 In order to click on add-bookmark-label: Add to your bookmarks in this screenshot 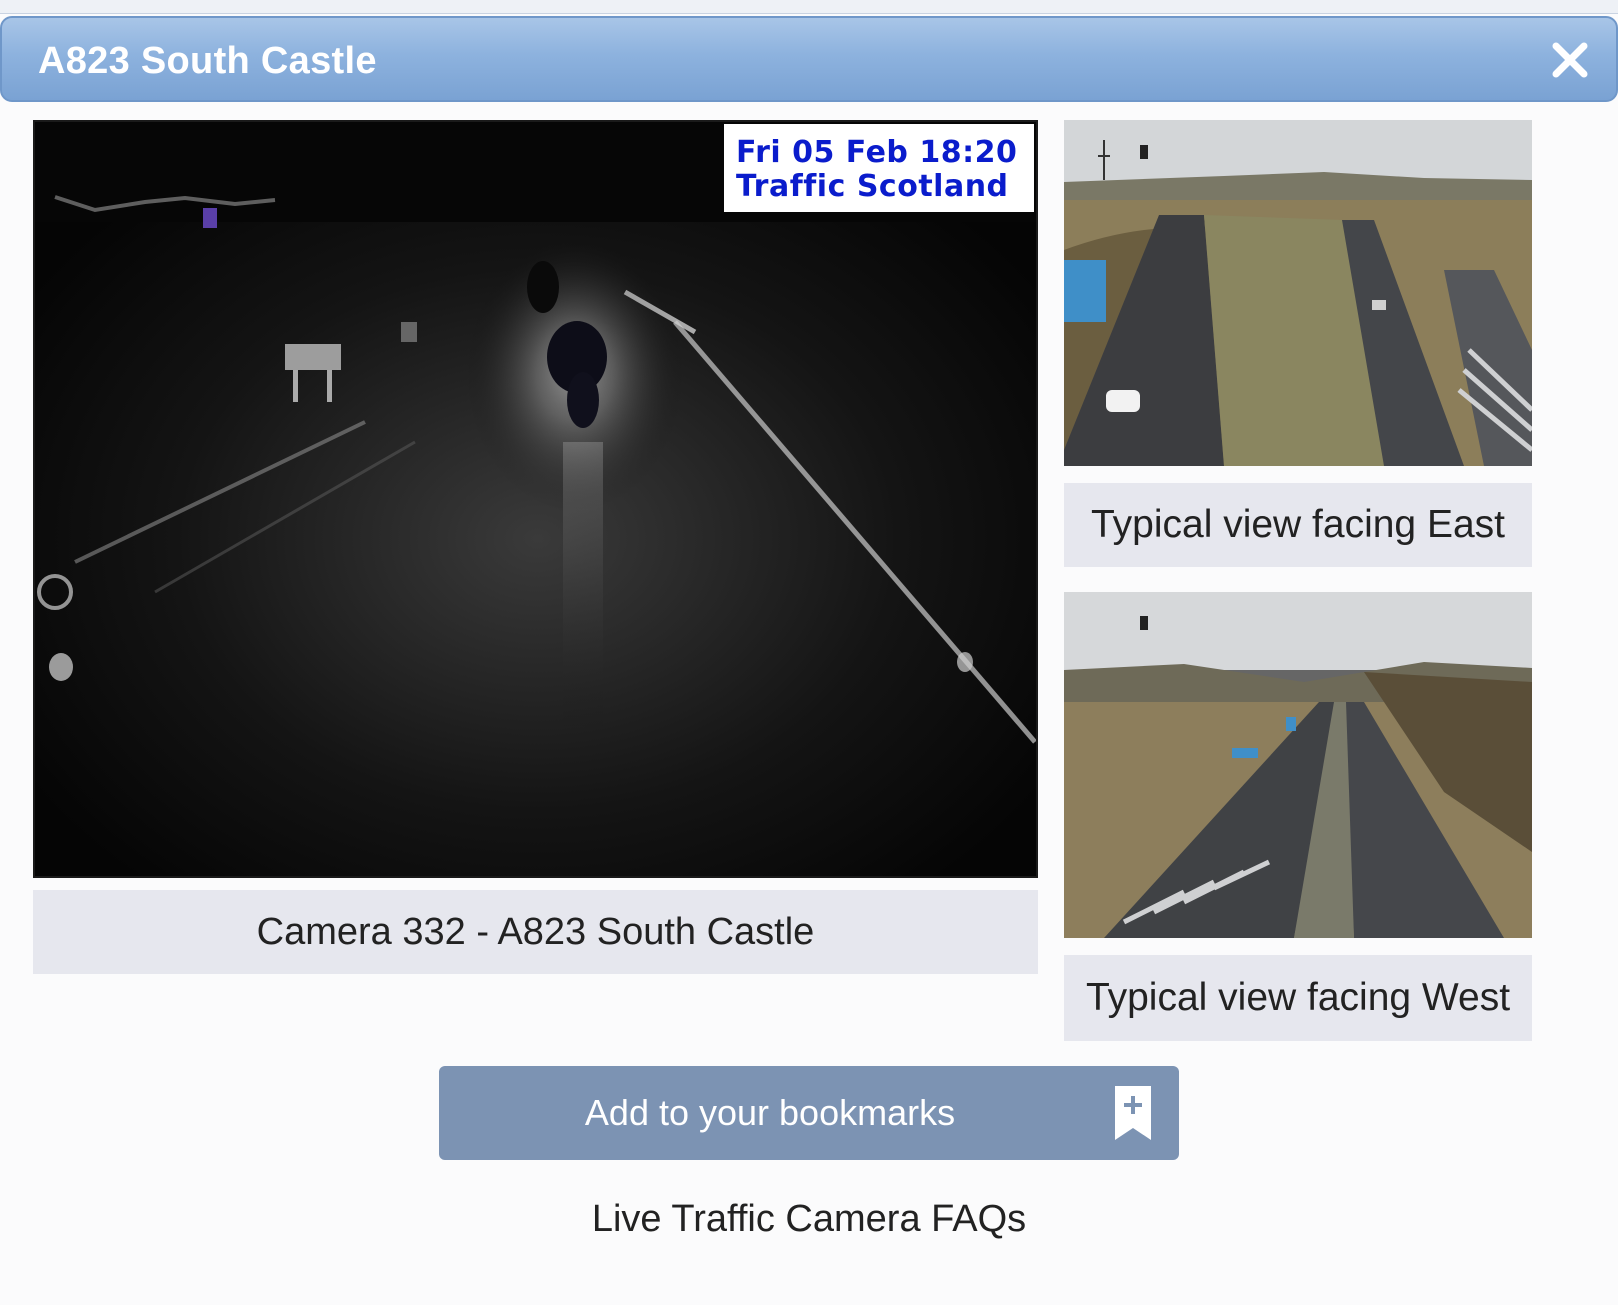, I will do `click(770, 1112)`.